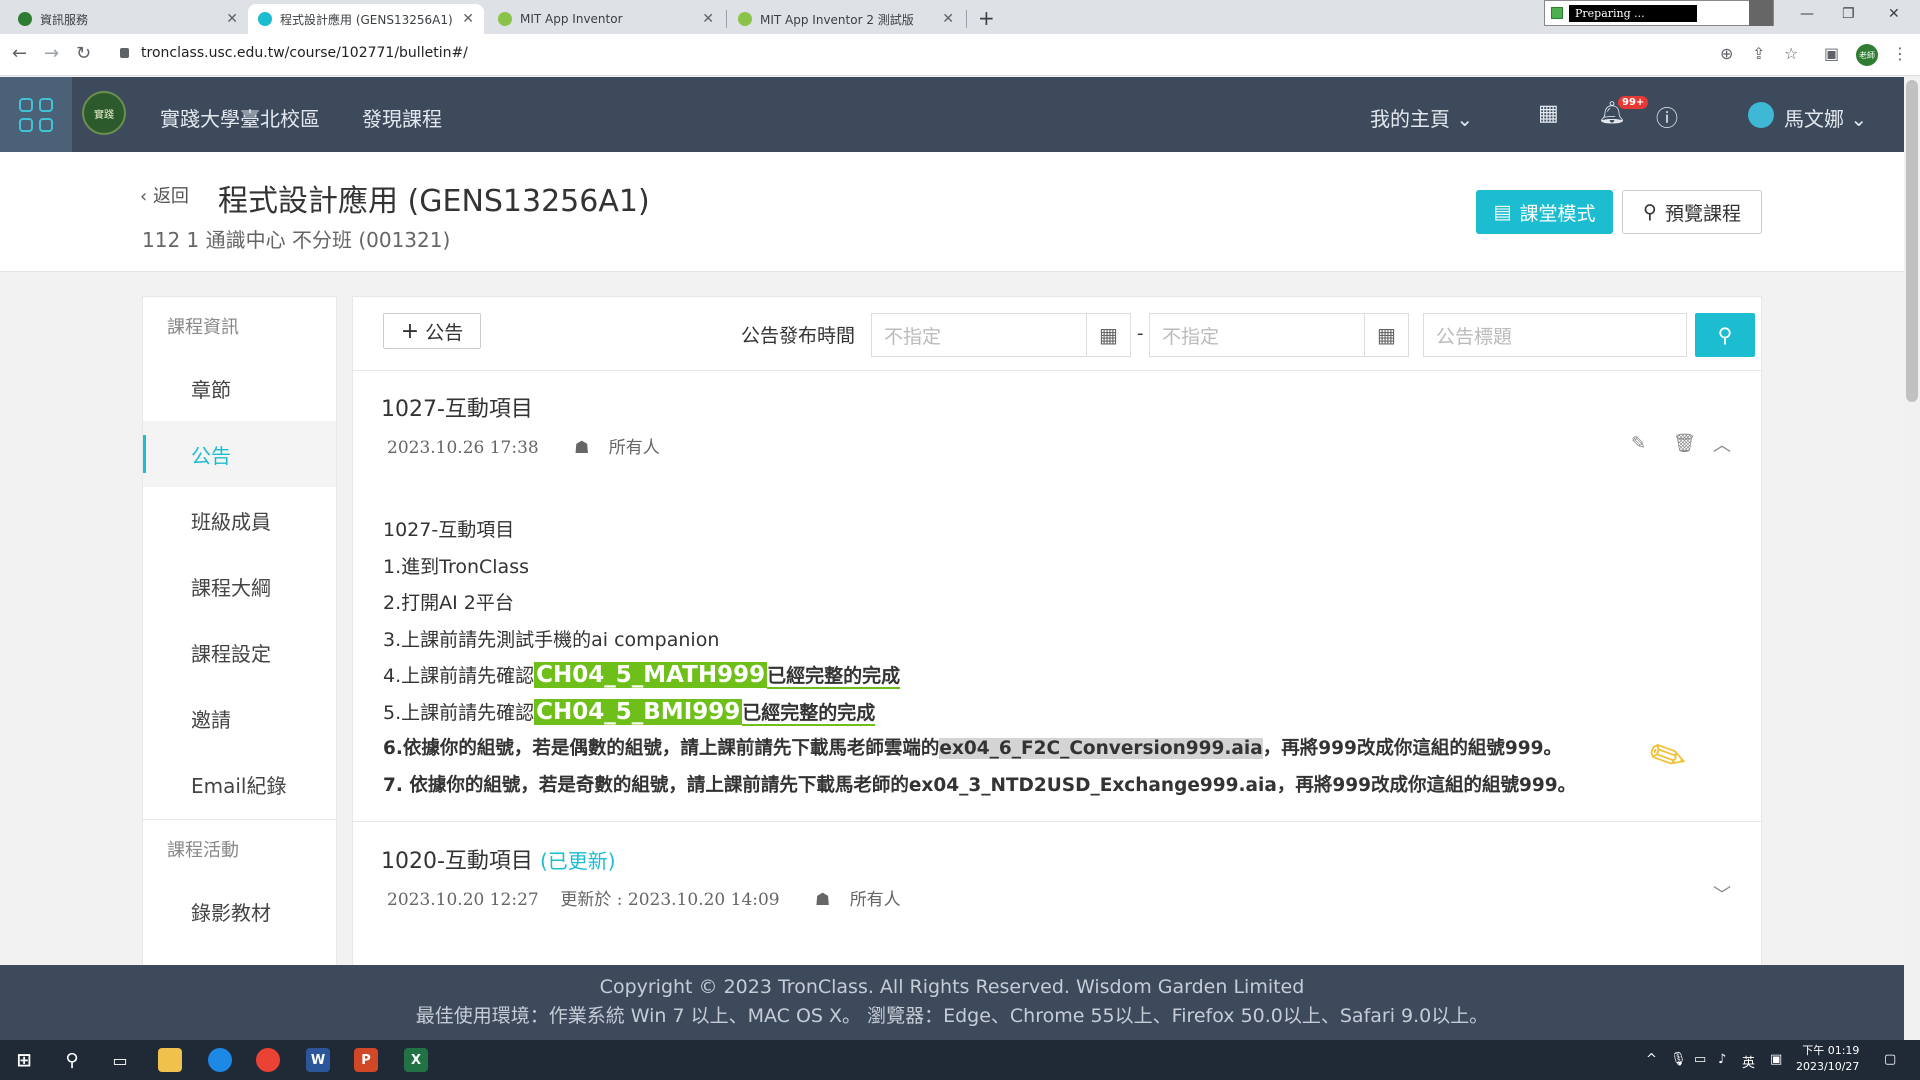  Describe the element at coordinates (1702, 213) in the screenshot. I see `preview-label: 預覽課程` at that location.